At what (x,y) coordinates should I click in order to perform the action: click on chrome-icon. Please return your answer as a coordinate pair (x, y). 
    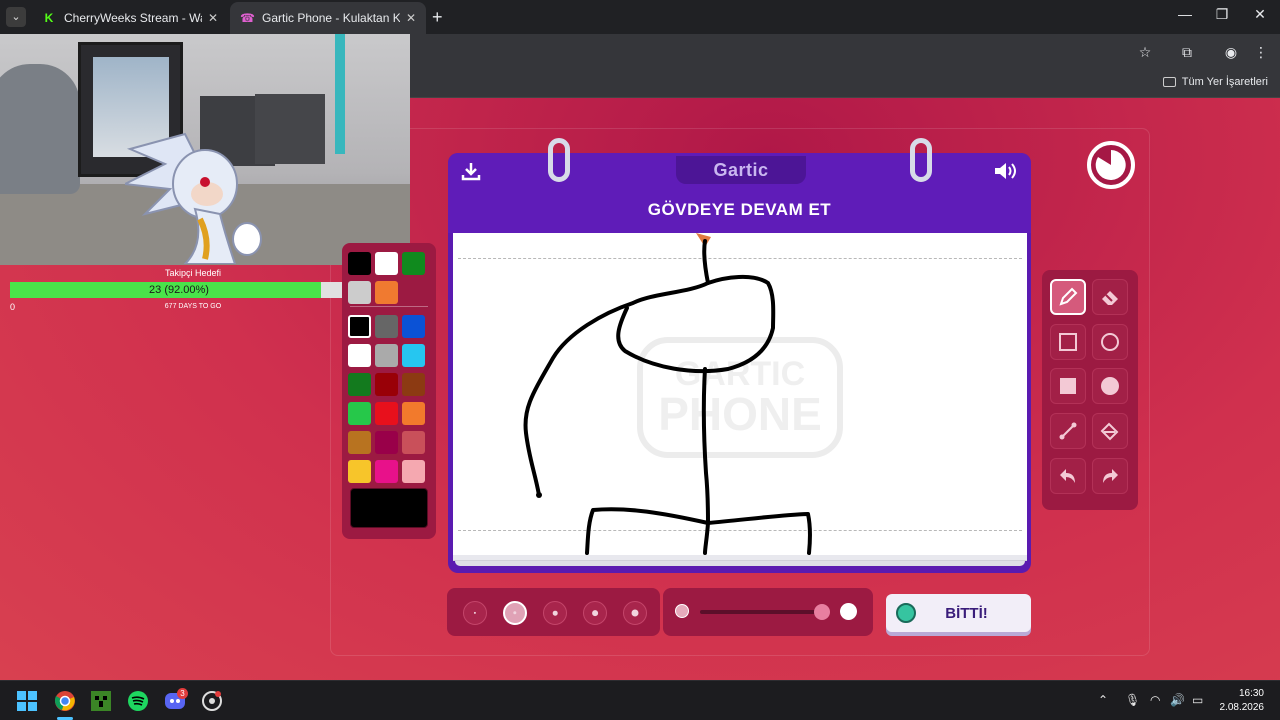
    Looking at the image, I should click on (65, 701).